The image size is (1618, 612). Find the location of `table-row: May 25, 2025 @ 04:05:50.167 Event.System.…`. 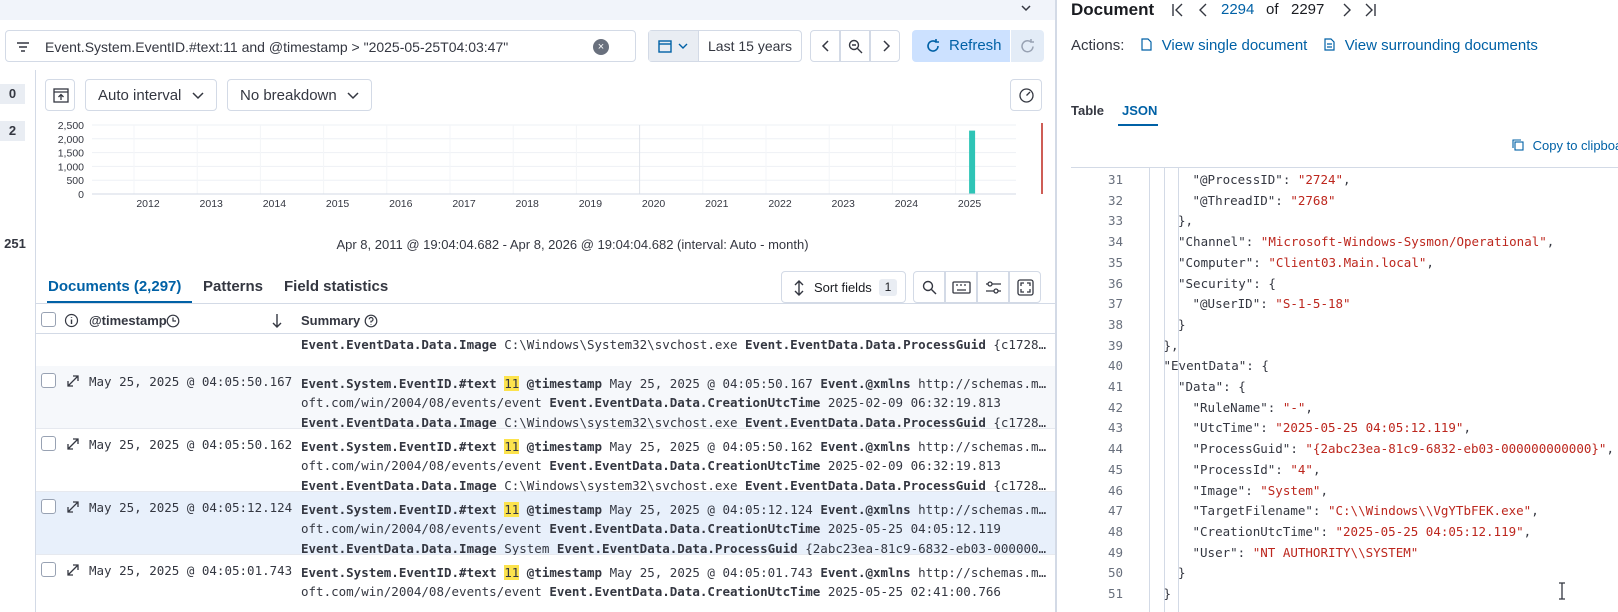

table-row: May 25, 2025 @ 04:05:50.167 Event.System.… is located at coordinates (545, 398).